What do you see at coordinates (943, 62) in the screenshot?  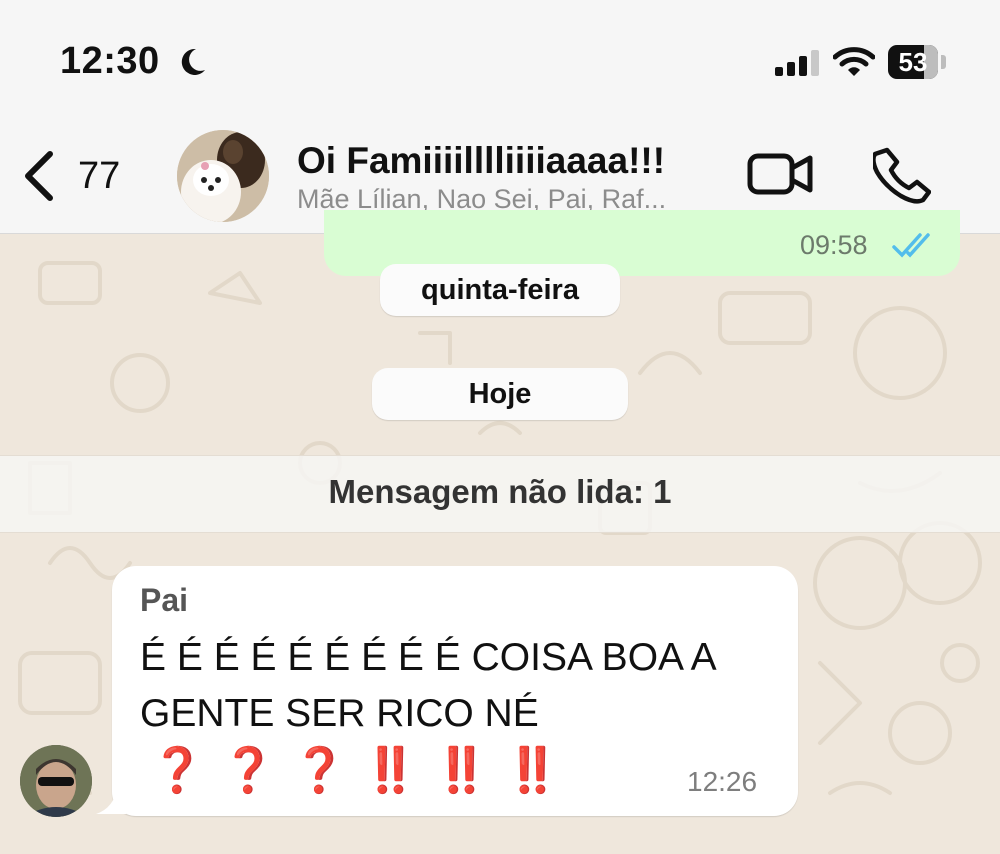 I see `battery-tip` at bounding box center [943, 62].